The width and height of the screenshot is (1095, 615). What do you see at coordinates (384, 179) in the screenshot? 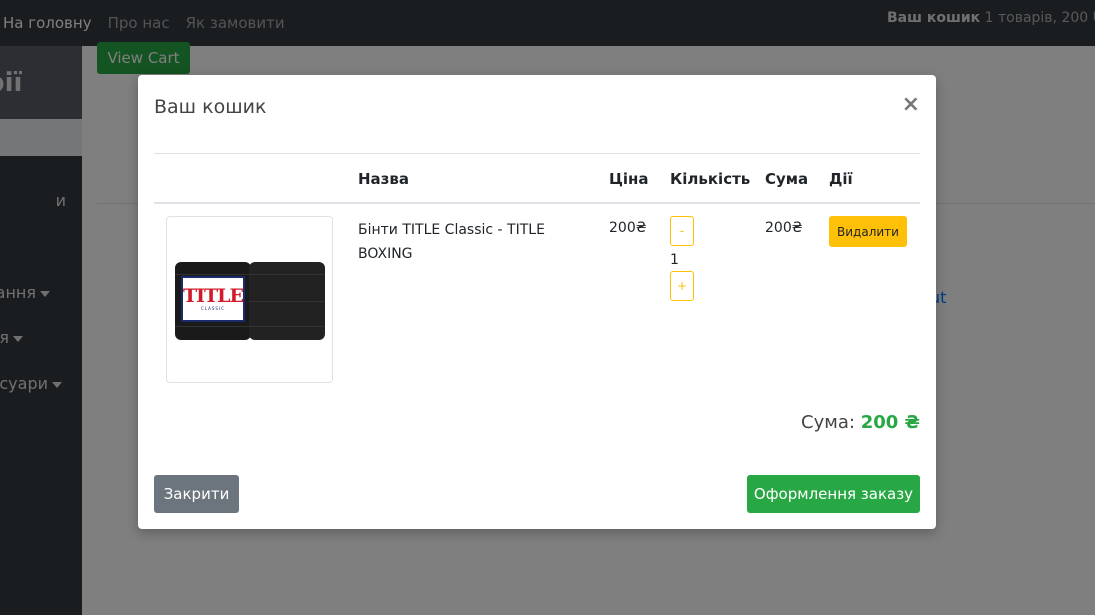
I see `column-header-name: Назва` at bounding box center [384, 179].